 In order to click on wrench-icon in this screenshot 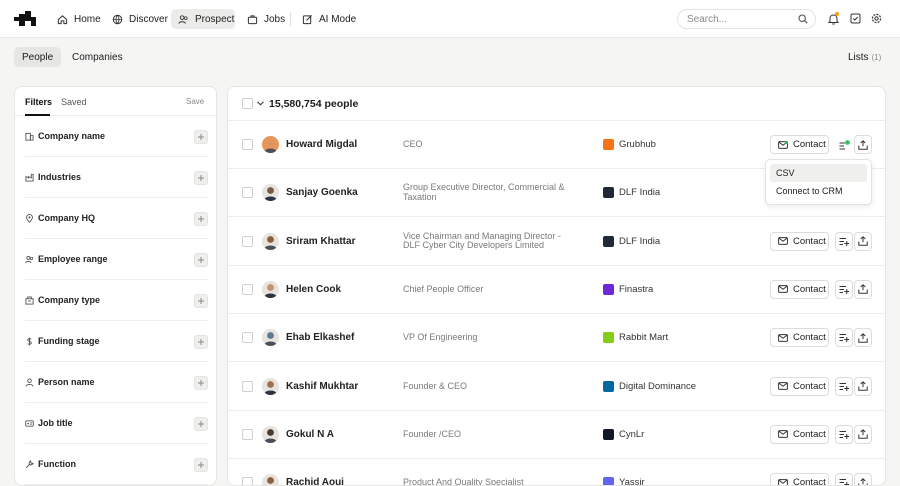, I will do `click(29, 464)`.